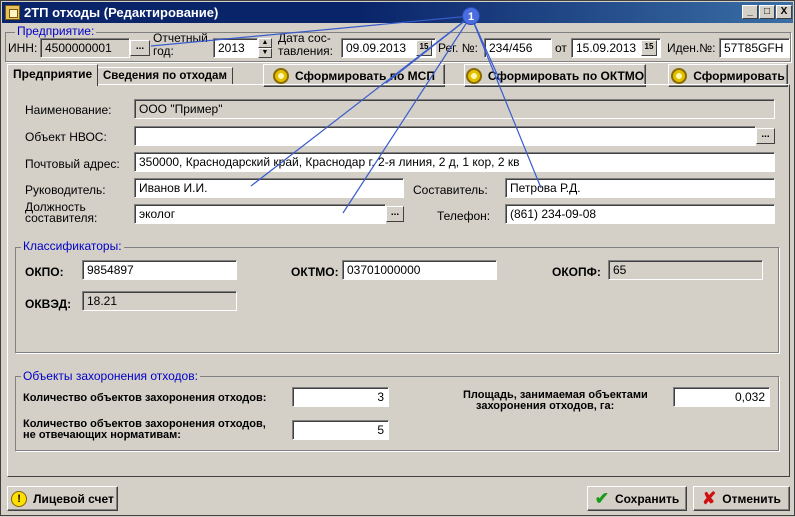 The width and height of the screenshot is (795, 517). I want to click on tab-enterprise: Предприятие, so click(53, 75).